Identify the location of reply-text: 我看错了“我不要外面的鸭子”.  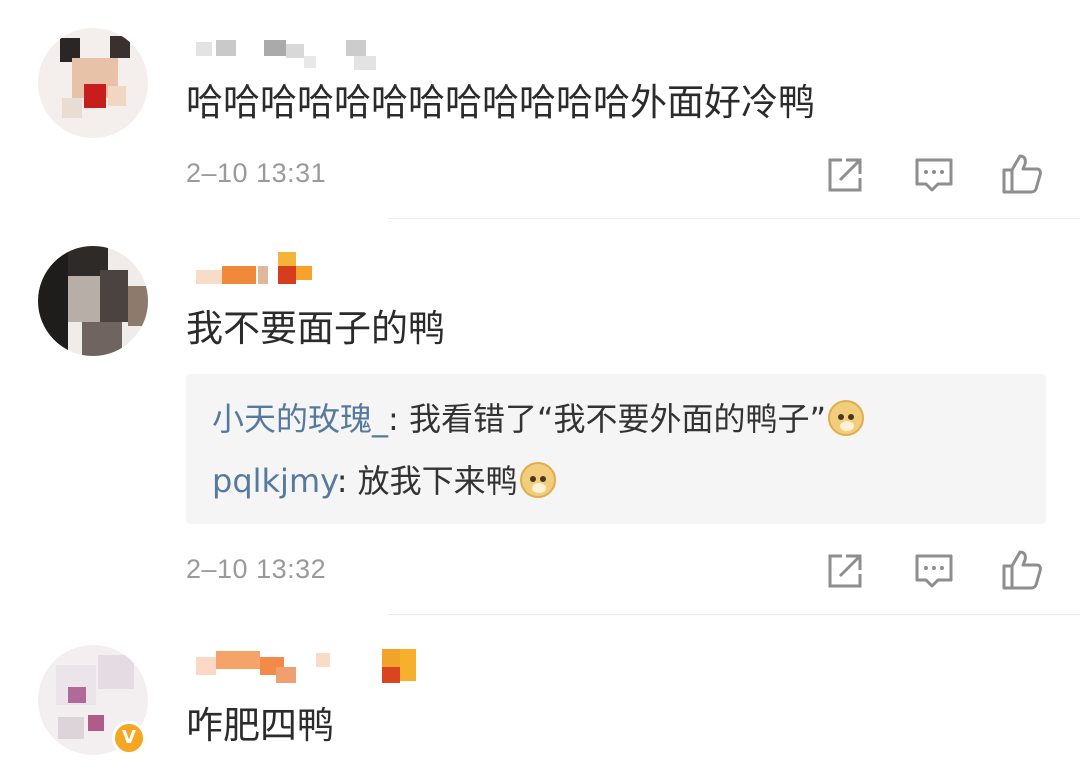
(617, 419).